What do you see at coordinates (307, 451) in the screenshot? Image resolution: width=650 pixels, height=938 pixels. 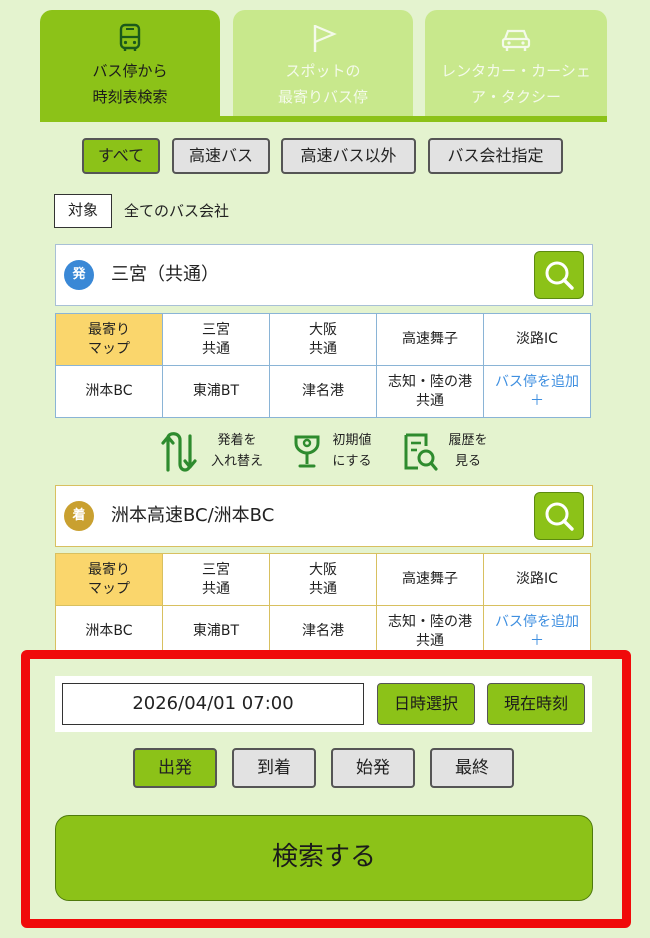 I see `reset-icon` at bounding box center [307, 451].